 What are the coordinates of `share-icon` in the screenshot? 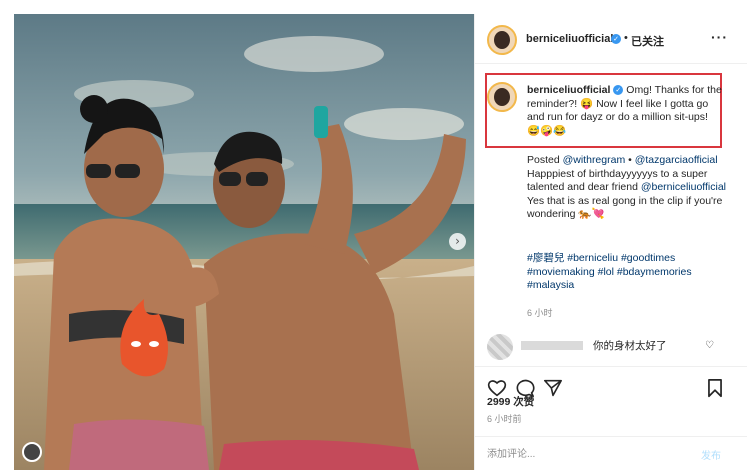 It's located at (553, 388).